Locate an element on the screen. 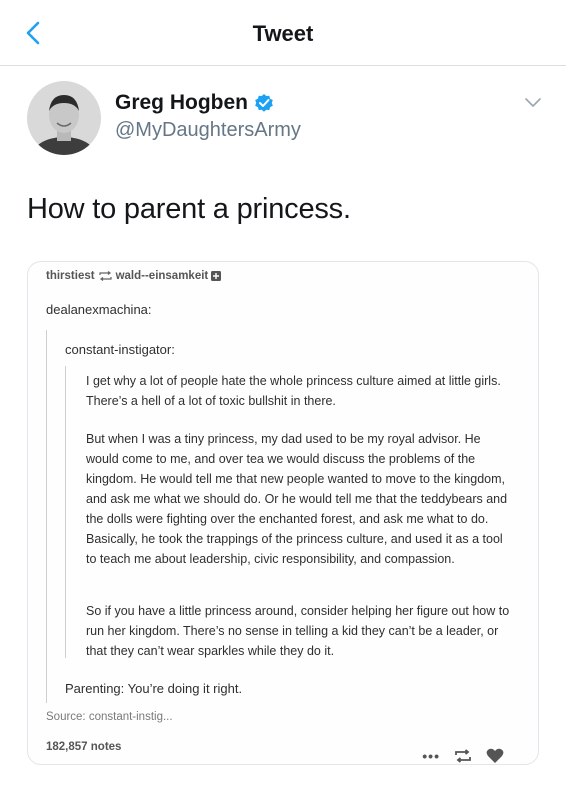 The height and width of the screenshot is (791, 566). post-actions: ••• is located at coordinates (463, 756).